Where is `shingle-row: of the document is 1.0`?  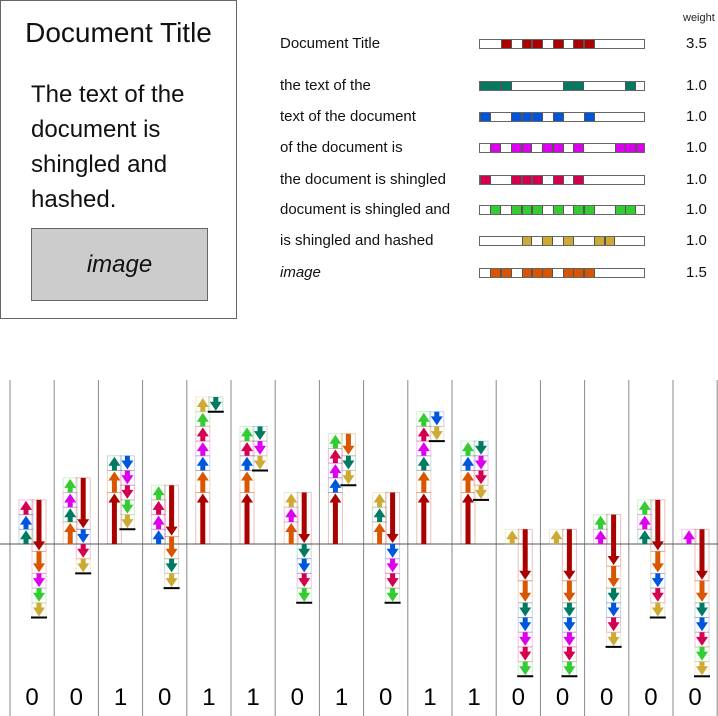 shingle-row: of the document is 1.0 is located at coordinates (359, 148).